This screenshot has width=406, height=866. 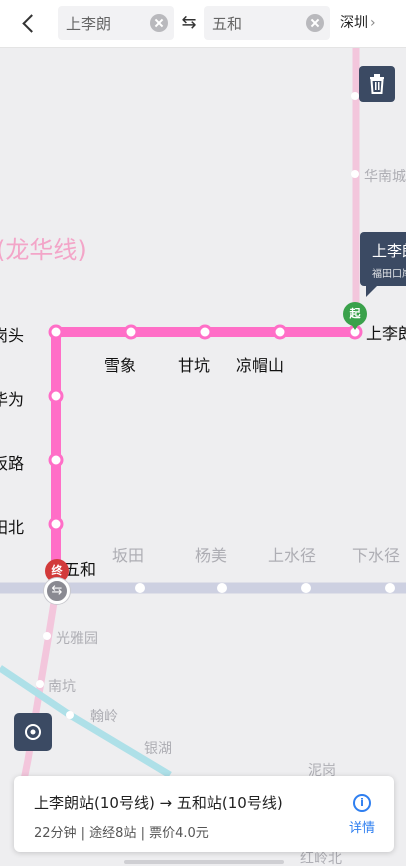 What do you see at coordinates (57, 591) in the screenshot?
I see `transfer-station-icon: ⇆` at bounding box center [57, 591].